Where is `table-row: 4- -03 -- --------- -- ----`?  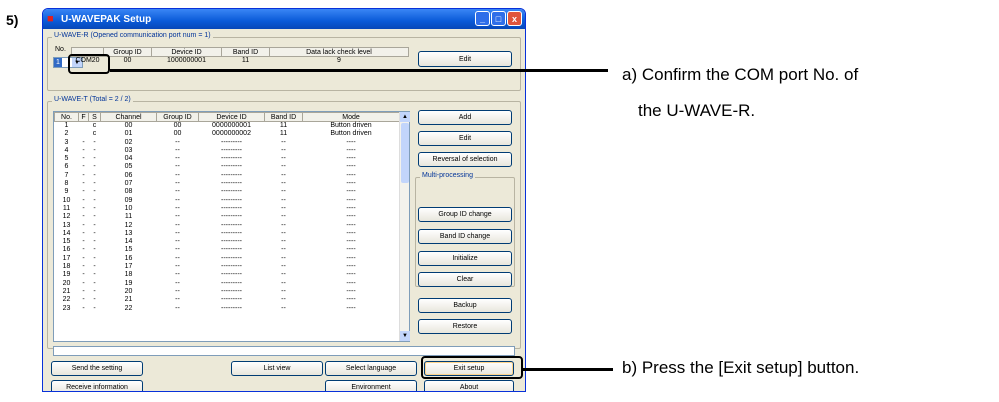
table-row: 4- -03 -- --------- -- ---- is located at coordinates (227, 151).